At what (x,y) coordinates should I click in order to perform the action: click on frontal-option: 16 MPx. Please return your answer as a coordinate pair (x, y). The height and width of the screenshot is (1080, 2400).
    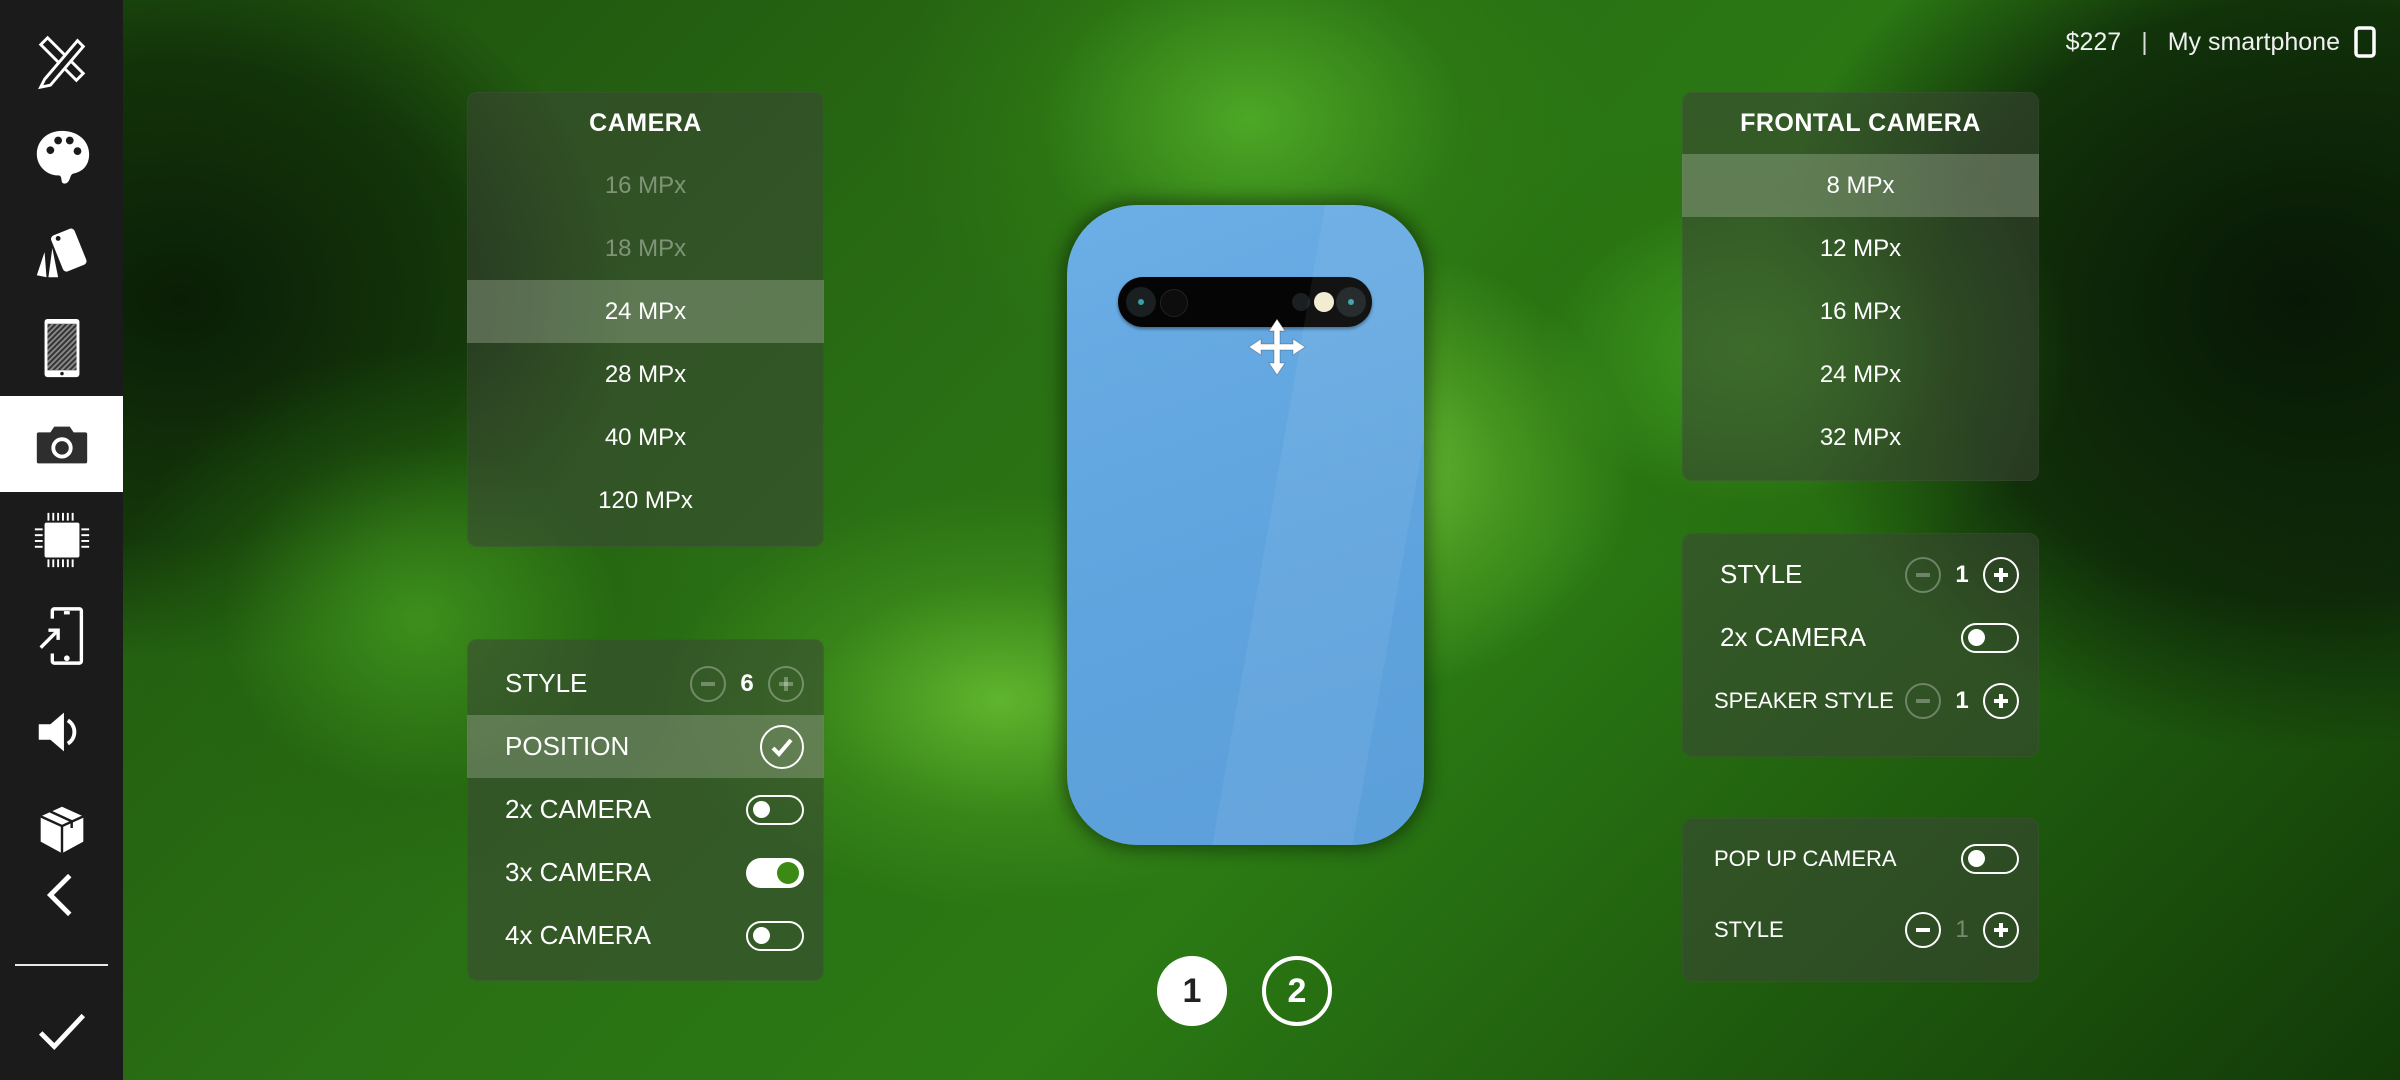
    Looking at the image, I should click on (1860, 311).